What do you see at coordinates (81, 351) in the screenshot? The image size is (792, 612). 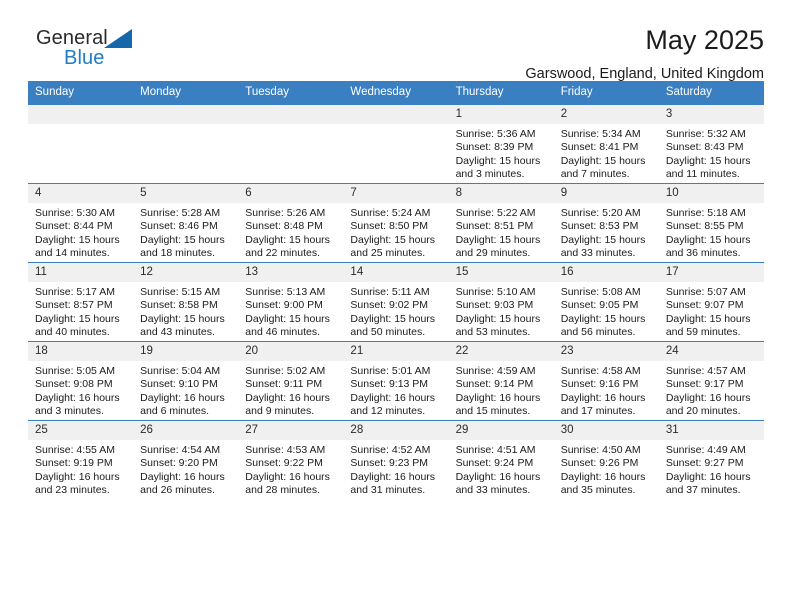 I see `day-number: 18` at bounding box center [81, 351].